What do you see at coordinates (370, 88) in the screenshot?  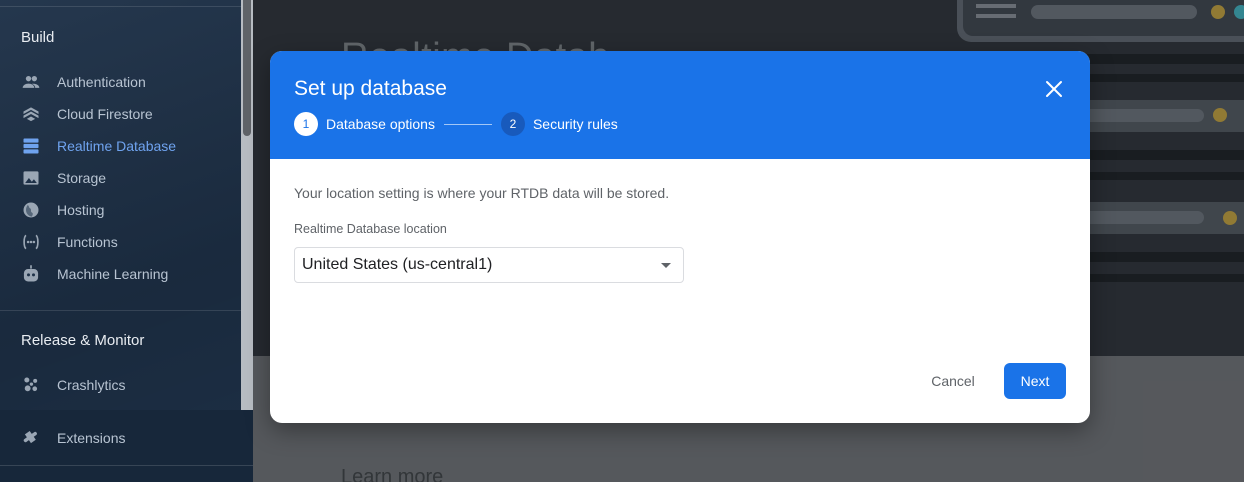 I see `dialog-title: Set up database` at bounding box center [370, 88].